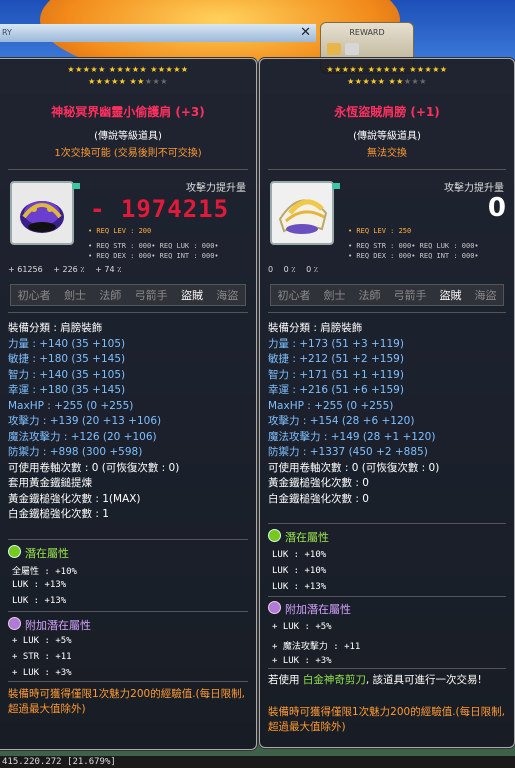  I want to click on attack-gain-value: 0, so click(496, 208).